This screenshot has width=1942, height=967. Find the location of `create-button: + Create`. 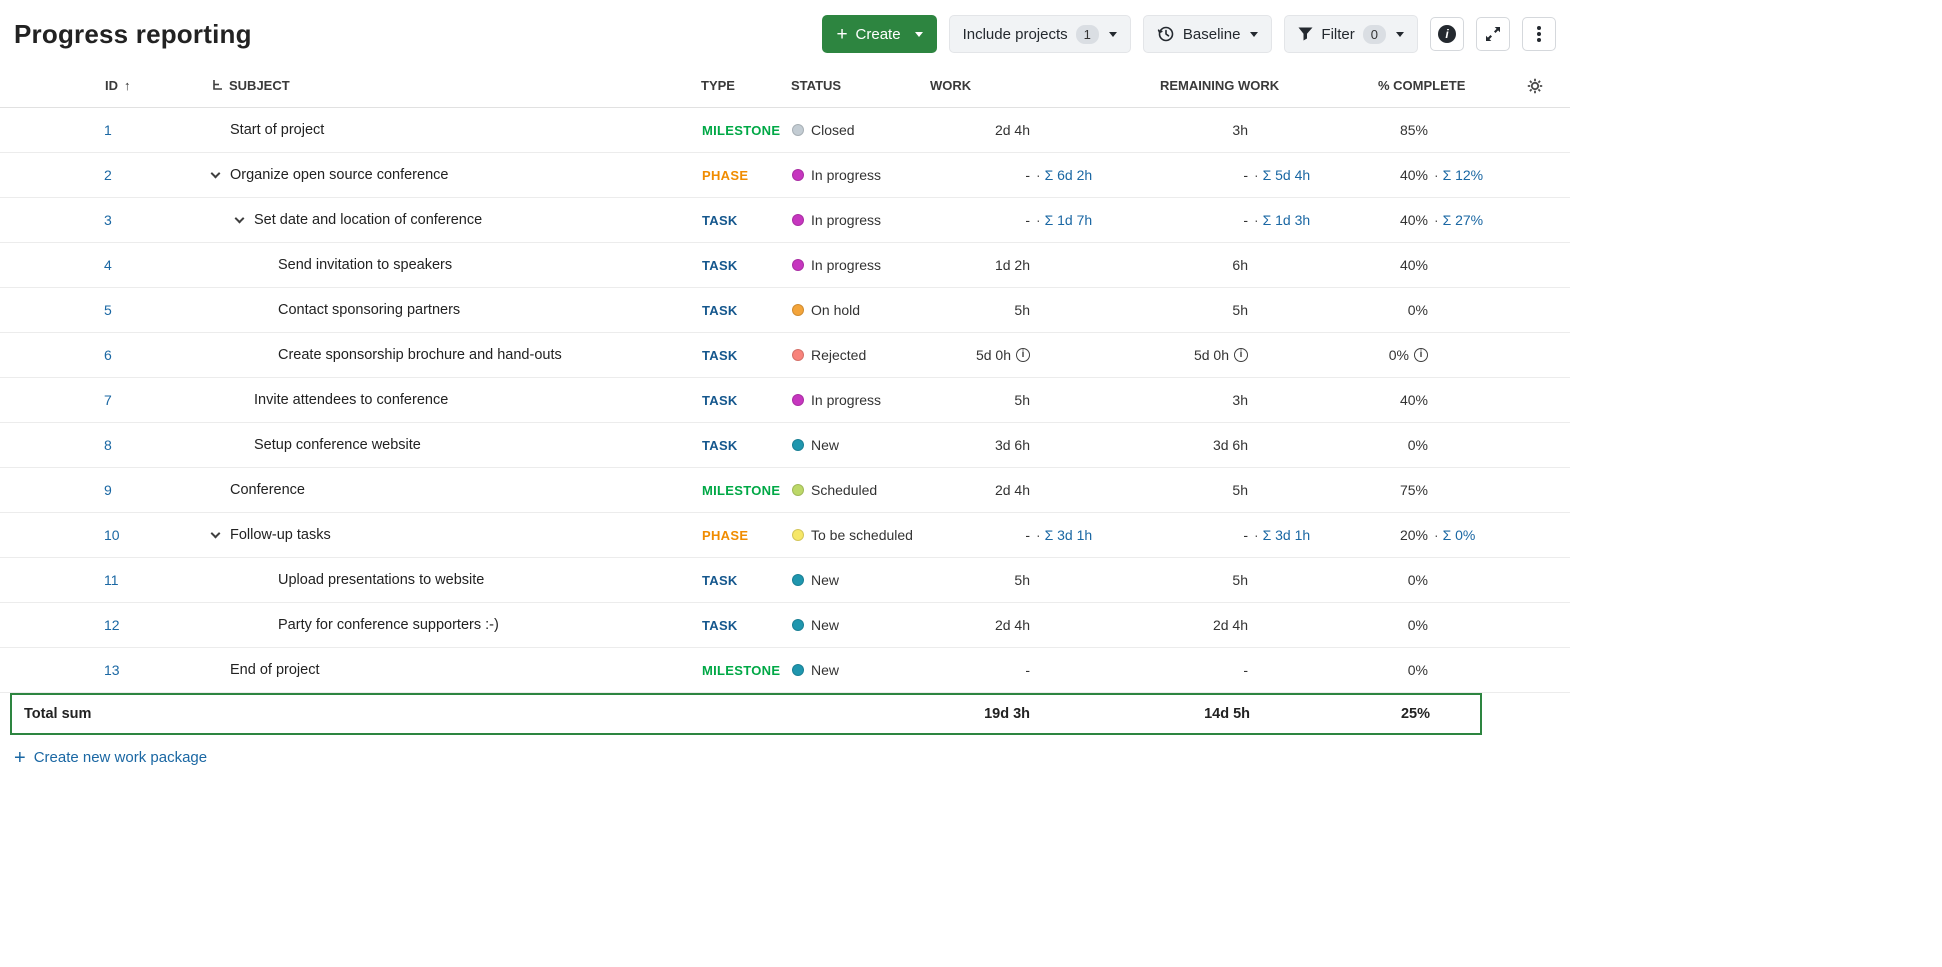

create-button: + Create is located at coordinates (879, 34).